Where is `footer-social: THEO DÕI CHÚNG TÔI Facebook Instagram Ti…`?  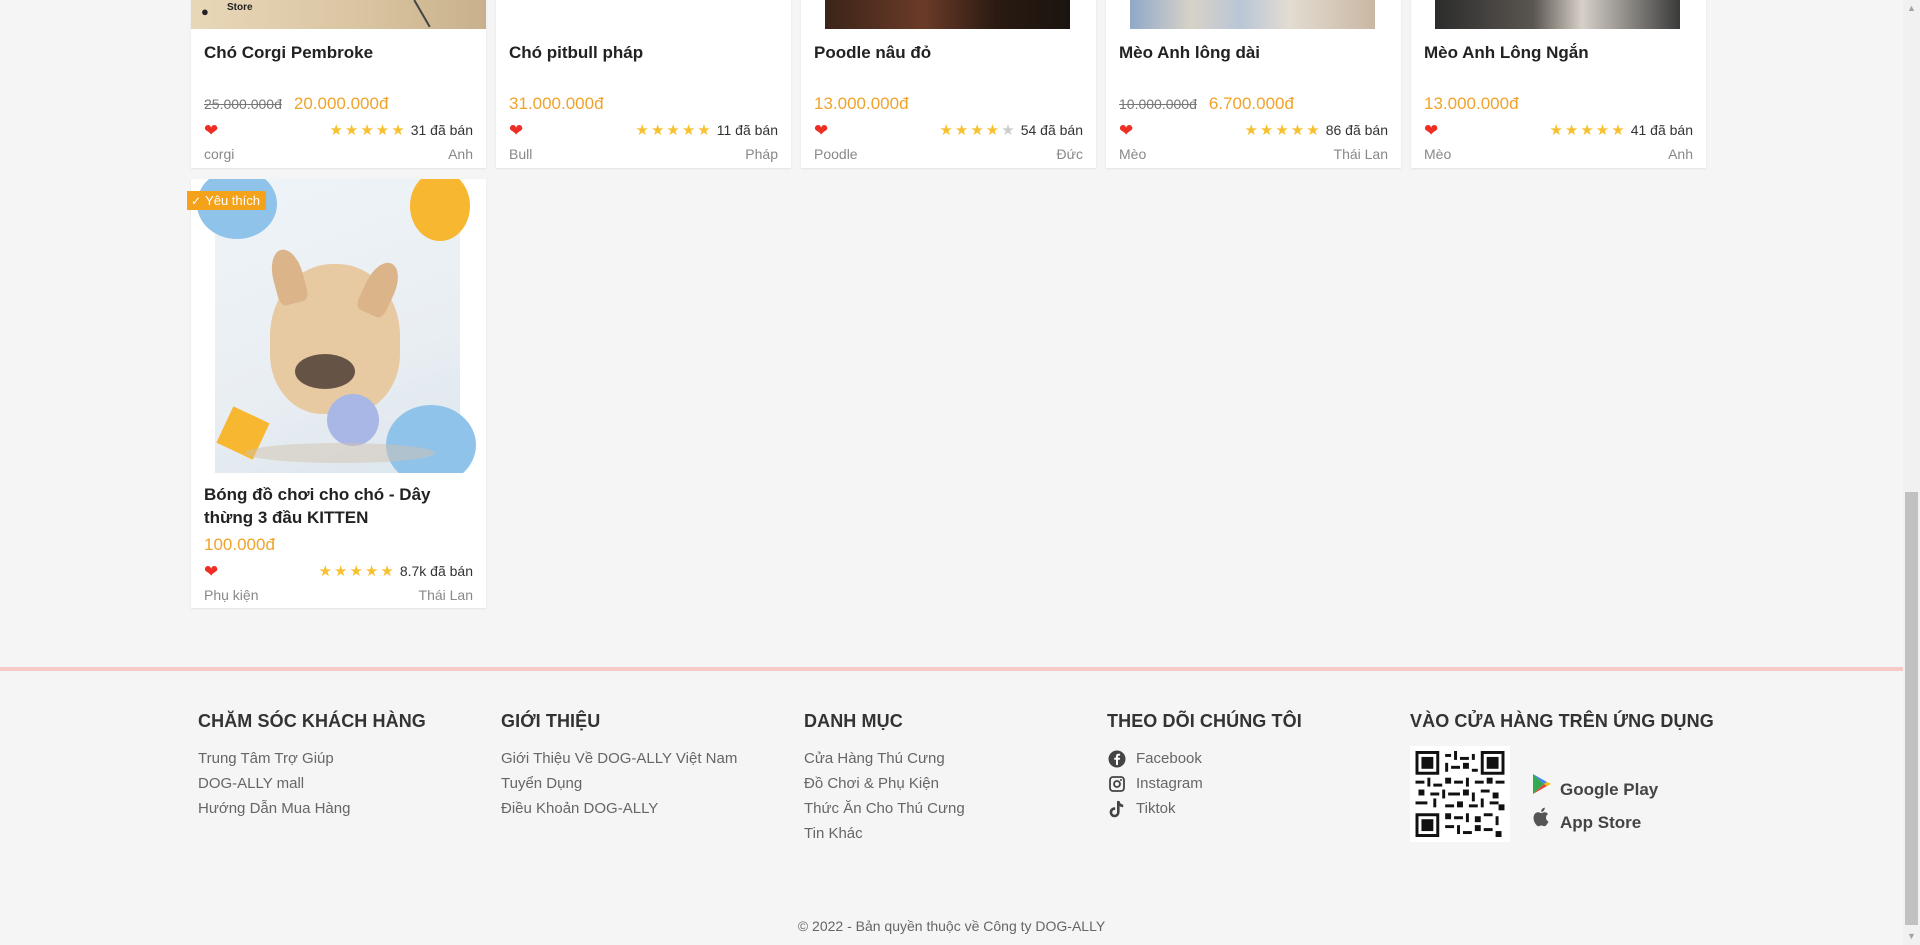
footer-social: THEO DÕI CHÚNG TÔI Facebook Instagram Ti… is located at coordinates (1204, 766).